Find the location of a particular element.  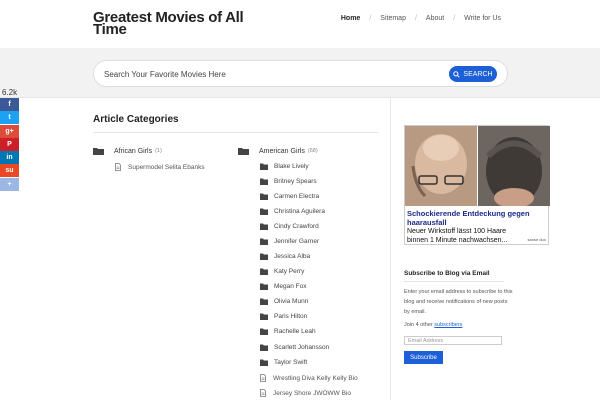

subcategory-item: Paris Hilton is located at coordinates (283, 316).